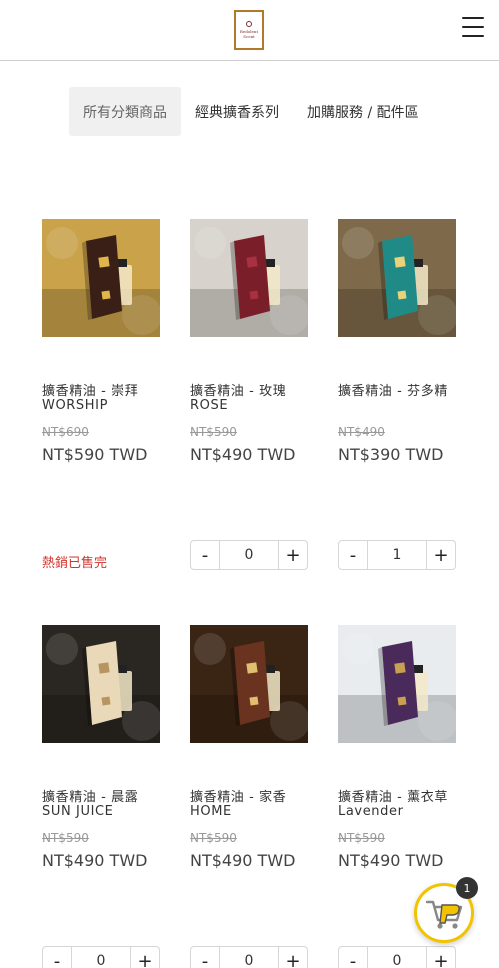 Image resolution: width=499 pixels, height=968 pixels. I want to click on brand-logo: Redolent Scent, so click(249, 30).